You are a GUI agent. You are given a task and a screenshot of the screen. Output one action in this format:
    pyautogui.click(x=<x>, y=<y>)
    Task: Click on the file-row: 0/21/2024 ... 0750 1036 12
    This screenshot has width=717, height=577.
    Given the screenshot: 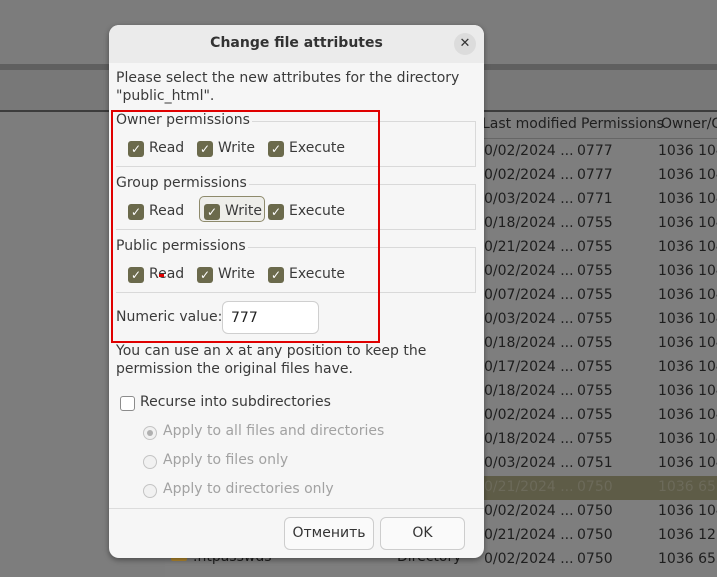 What is the action you would take?
    pyautogui.click(x=600, y=536)
    